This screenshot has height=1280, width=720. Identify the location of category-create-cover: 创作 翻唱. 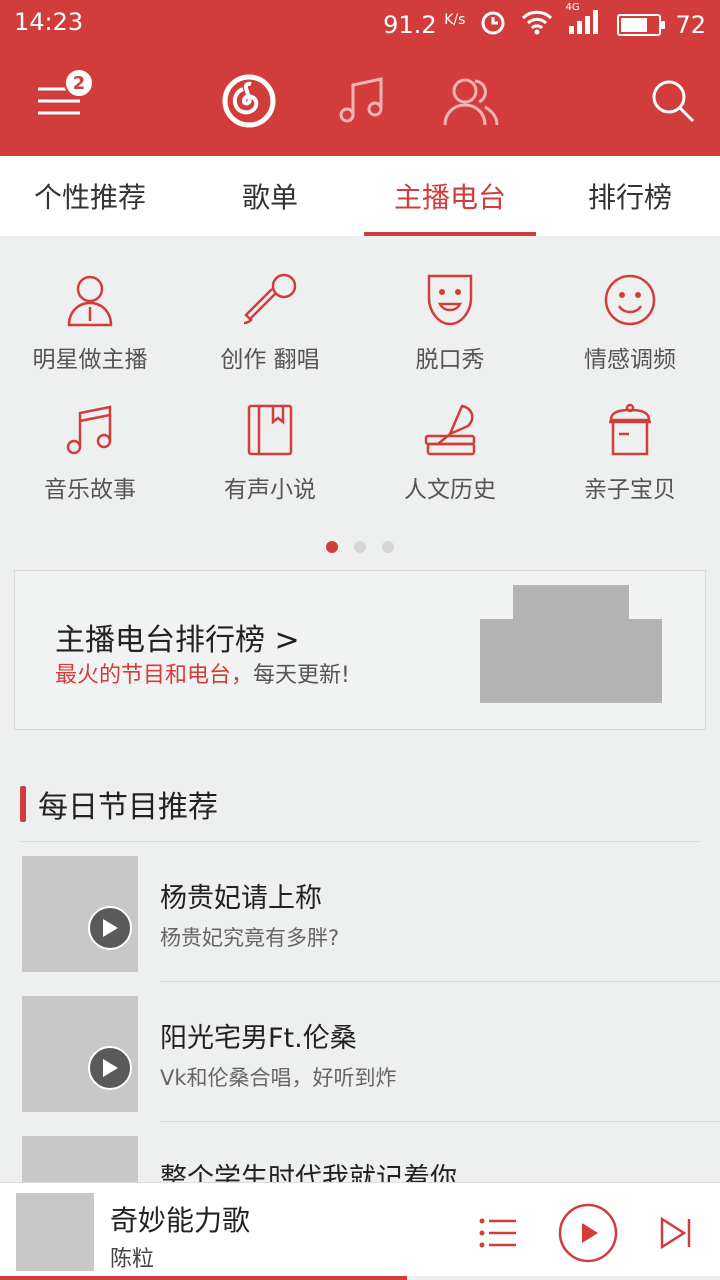
(270, 335).